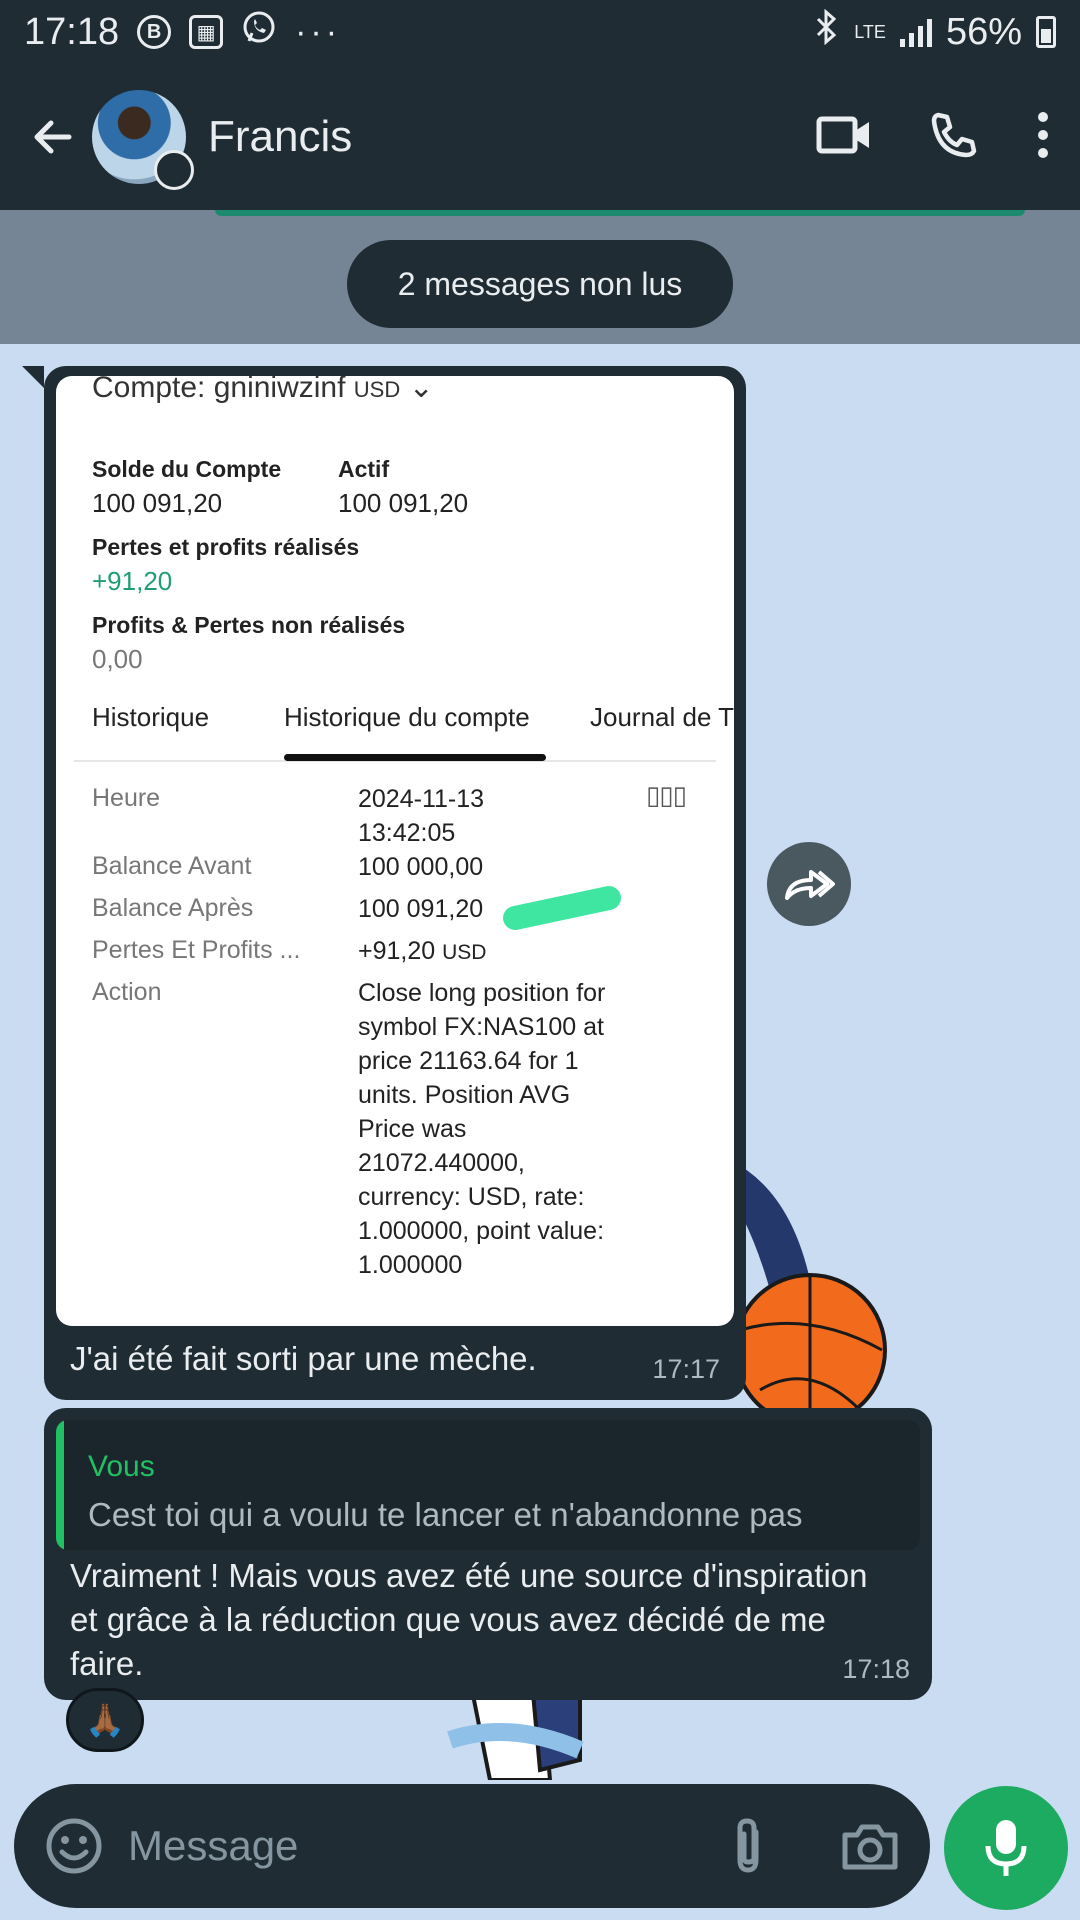  What do you see at coordinates (562, 908) in the screenshot?
I see `highlighter-mark` at bounding box center [562, 908].